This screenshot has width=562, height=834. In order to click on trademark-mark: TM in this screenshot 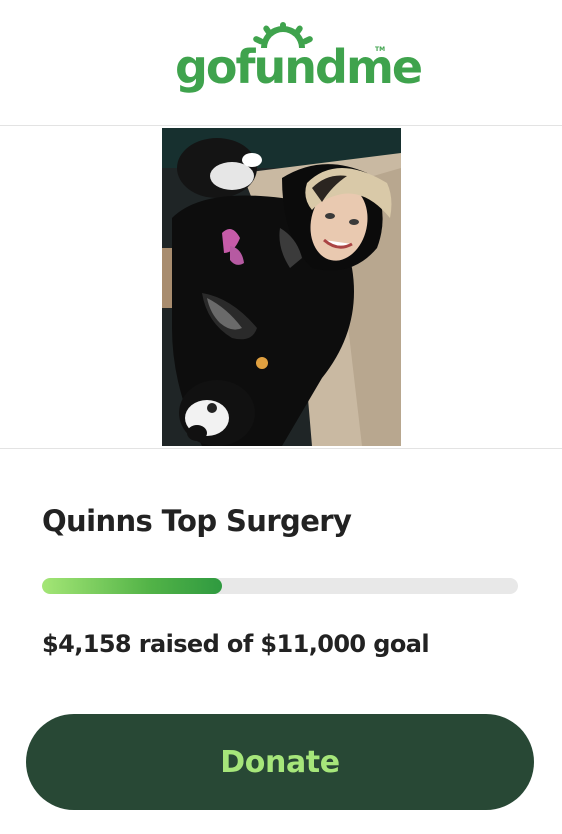, I will do `click(380, 49)`.